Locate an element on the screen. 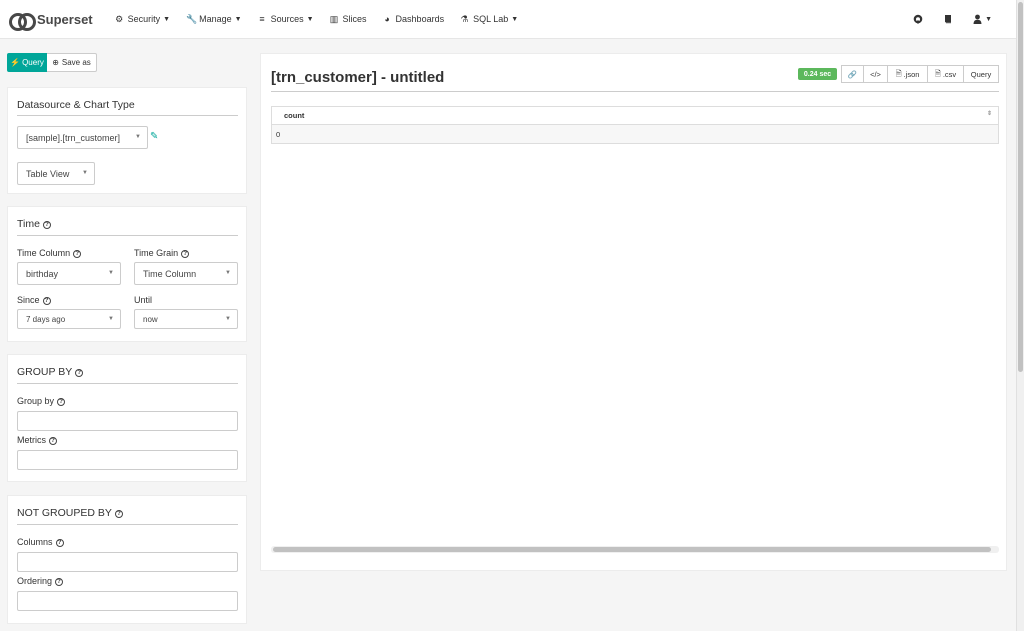  time-grain-select: Time Column ▼ is located at coordinates (186, 273).